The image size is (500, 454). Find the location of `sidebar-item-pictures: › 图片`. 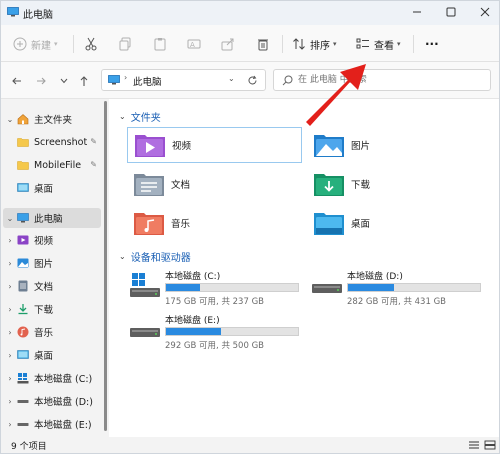

sidebar-item-pictures: › 图片 is located at coordinates (52, 263).